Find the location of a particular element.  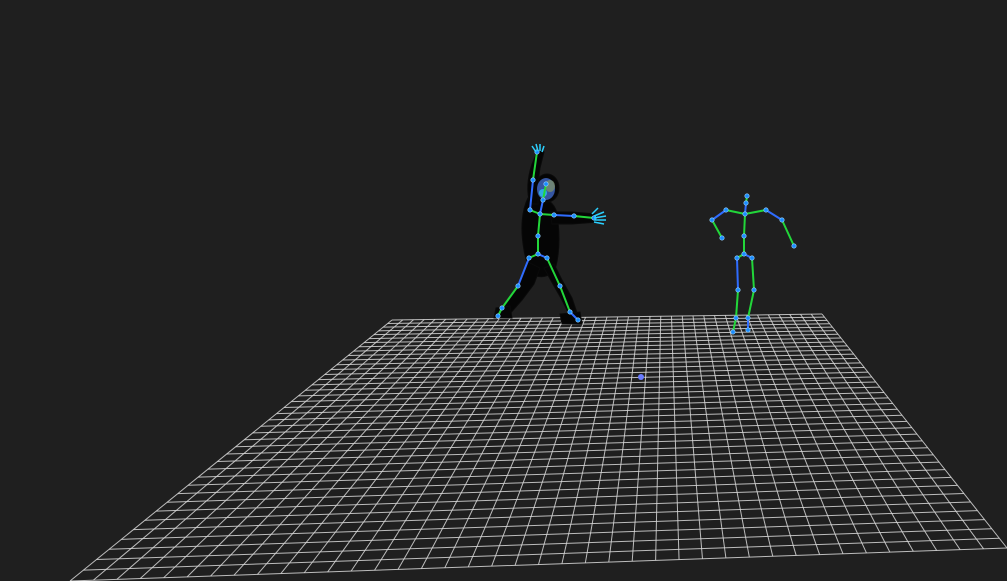

mesh-character is located at coordinates (550, 234).